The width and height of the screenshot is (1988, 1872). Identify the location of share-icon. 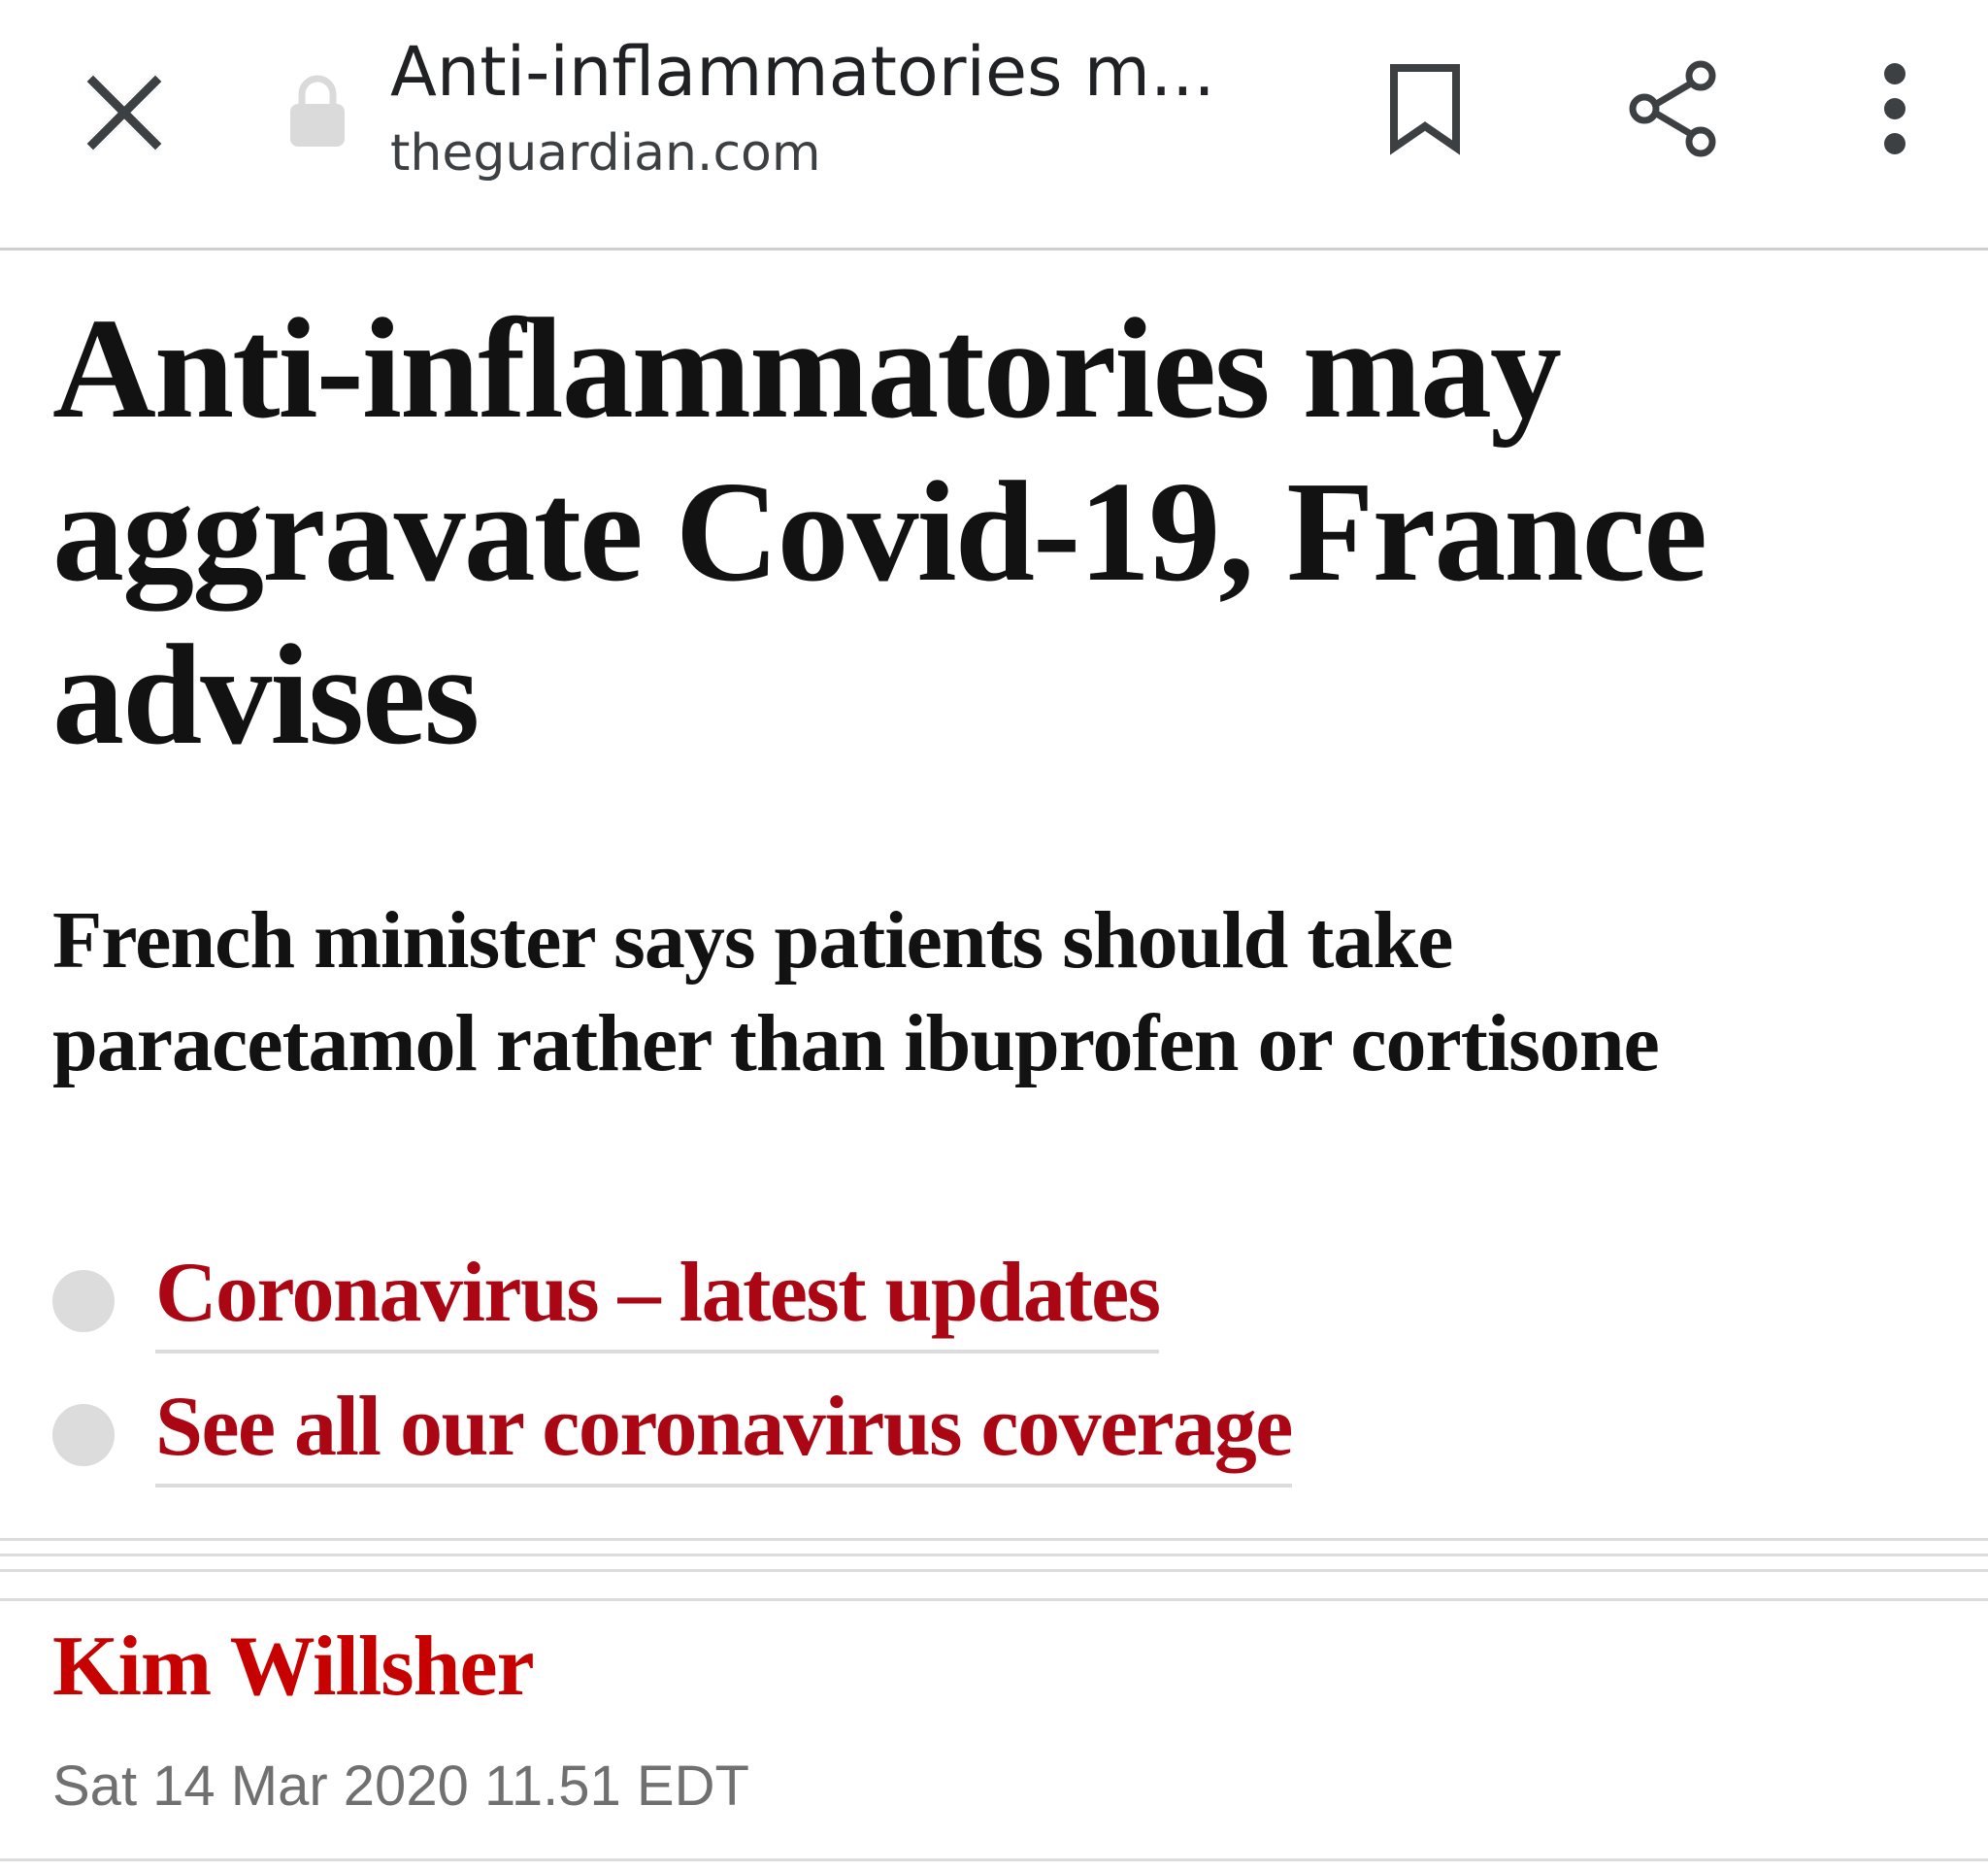
(1674, 111).